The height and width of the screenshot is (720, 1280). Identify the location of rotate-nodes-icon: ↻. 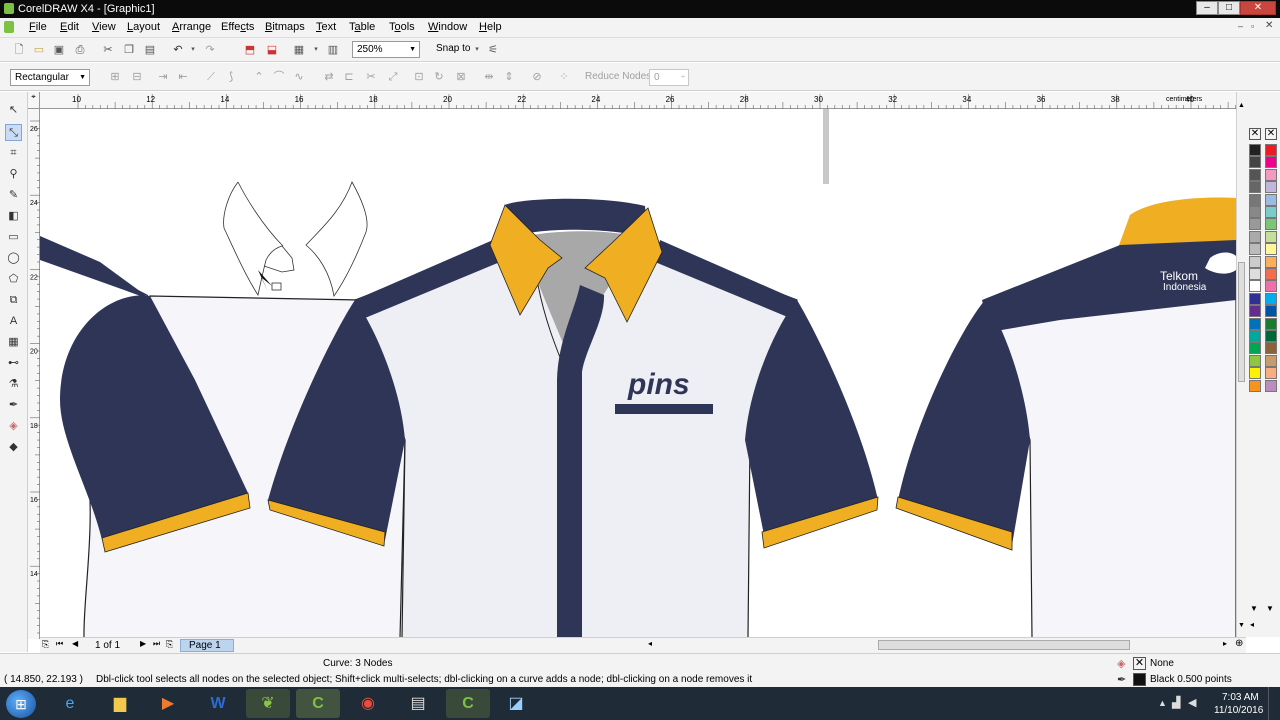
(439, 77).